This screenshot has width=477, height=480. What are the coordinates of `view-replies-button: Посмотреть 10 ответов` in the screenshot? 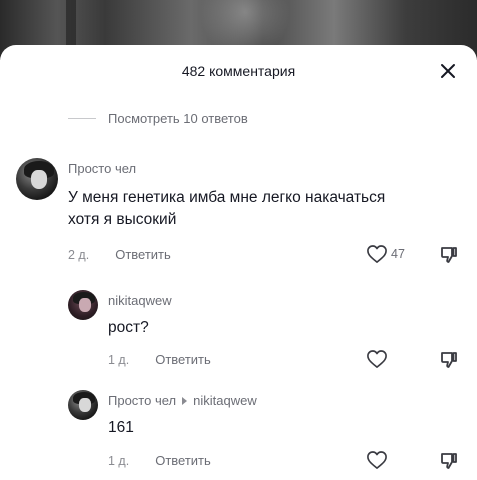 It's located at (158, 118).